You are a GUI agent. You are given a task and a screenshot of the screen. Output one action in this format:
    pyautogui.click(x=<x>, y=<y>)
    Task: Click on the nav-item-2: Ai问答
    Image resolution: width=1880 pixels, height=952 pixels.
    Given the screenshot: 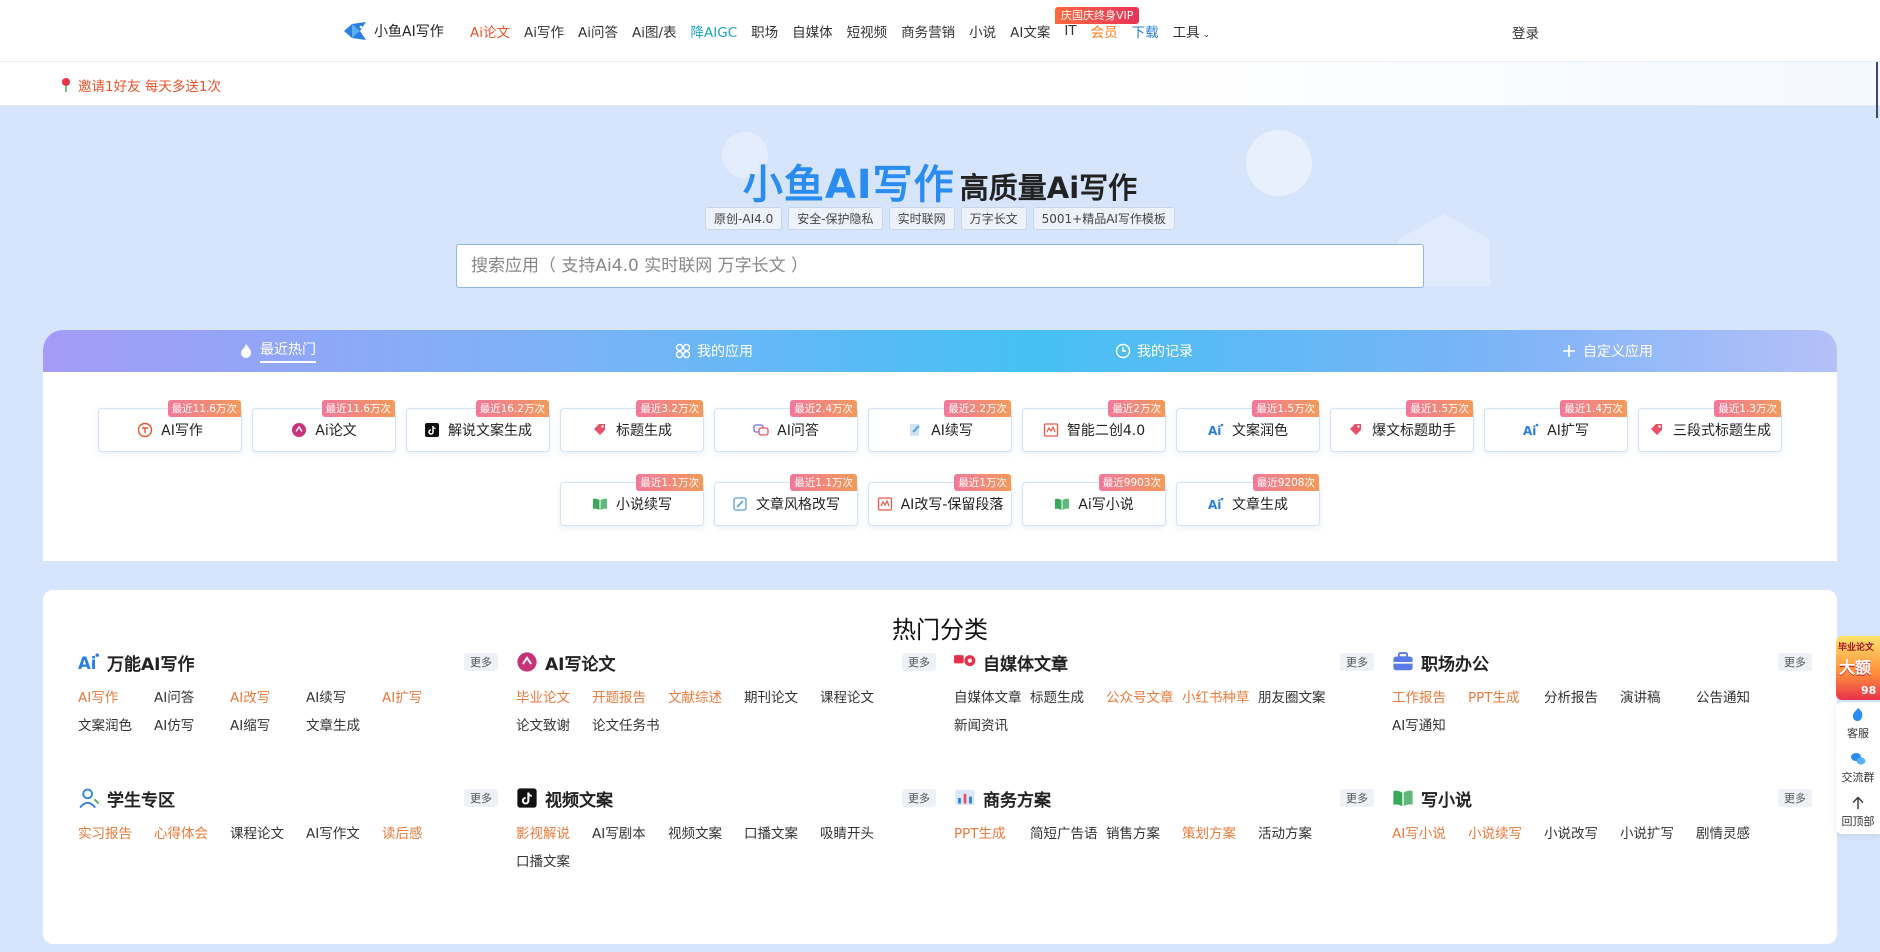 What is the action you would take?
    pyautogui.click(x=598, y=31)
    